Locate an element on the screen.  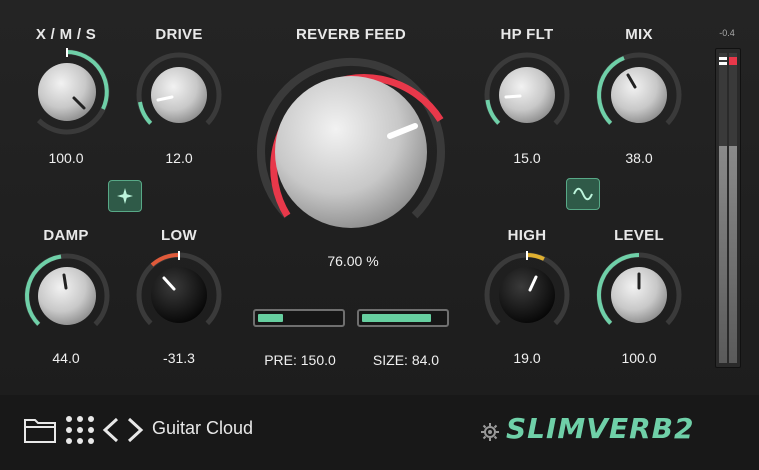
pre-bar-fill is located at coordinates (270, 318).